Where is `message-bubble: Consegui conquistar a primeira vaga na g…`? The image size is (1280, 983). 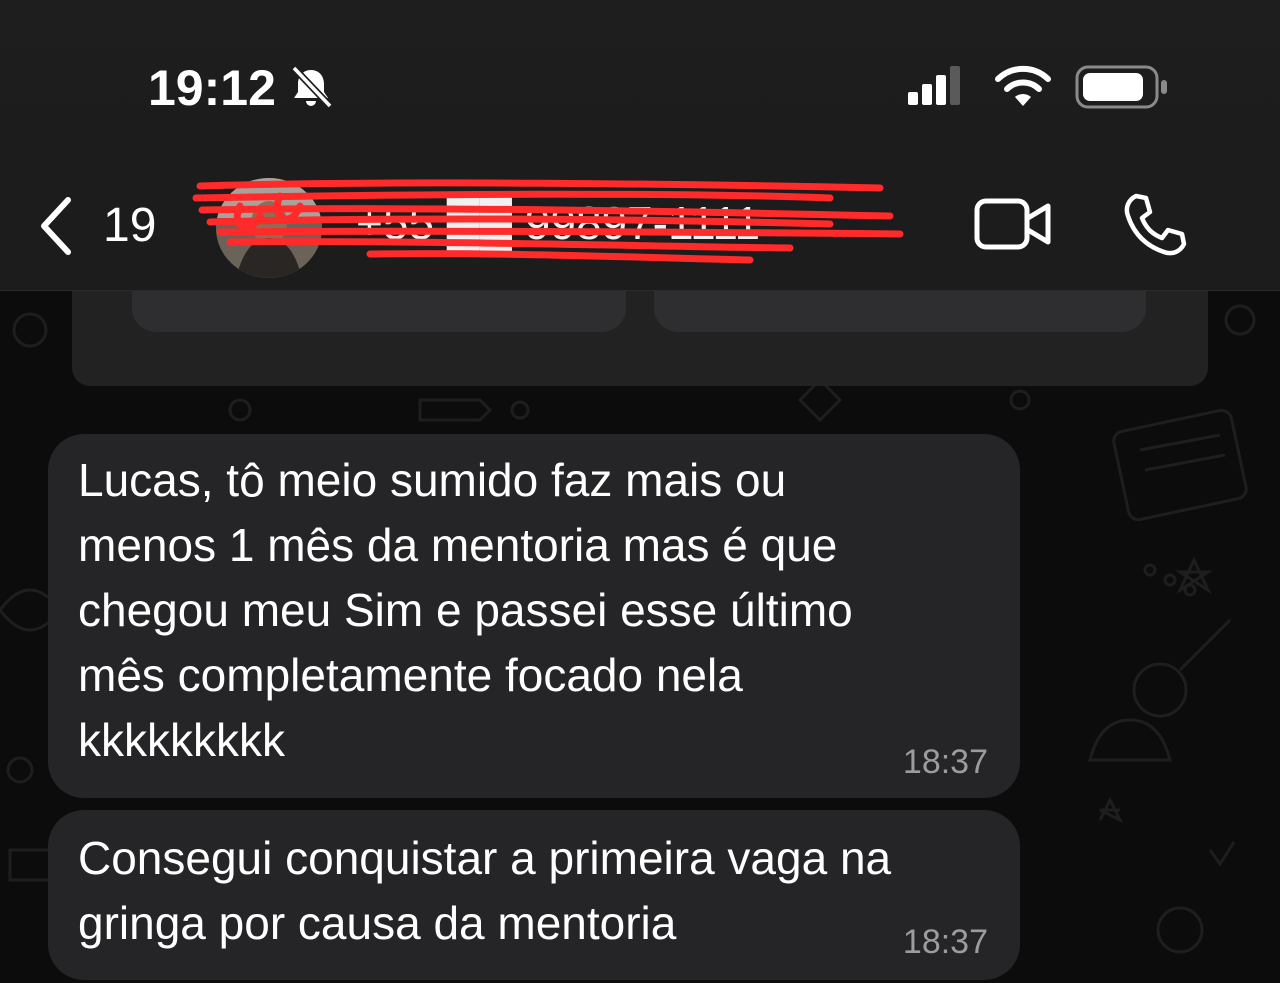
message-bubble: Consegui conquistar a primeira vaga na g… is located at coordinates (534, 895).